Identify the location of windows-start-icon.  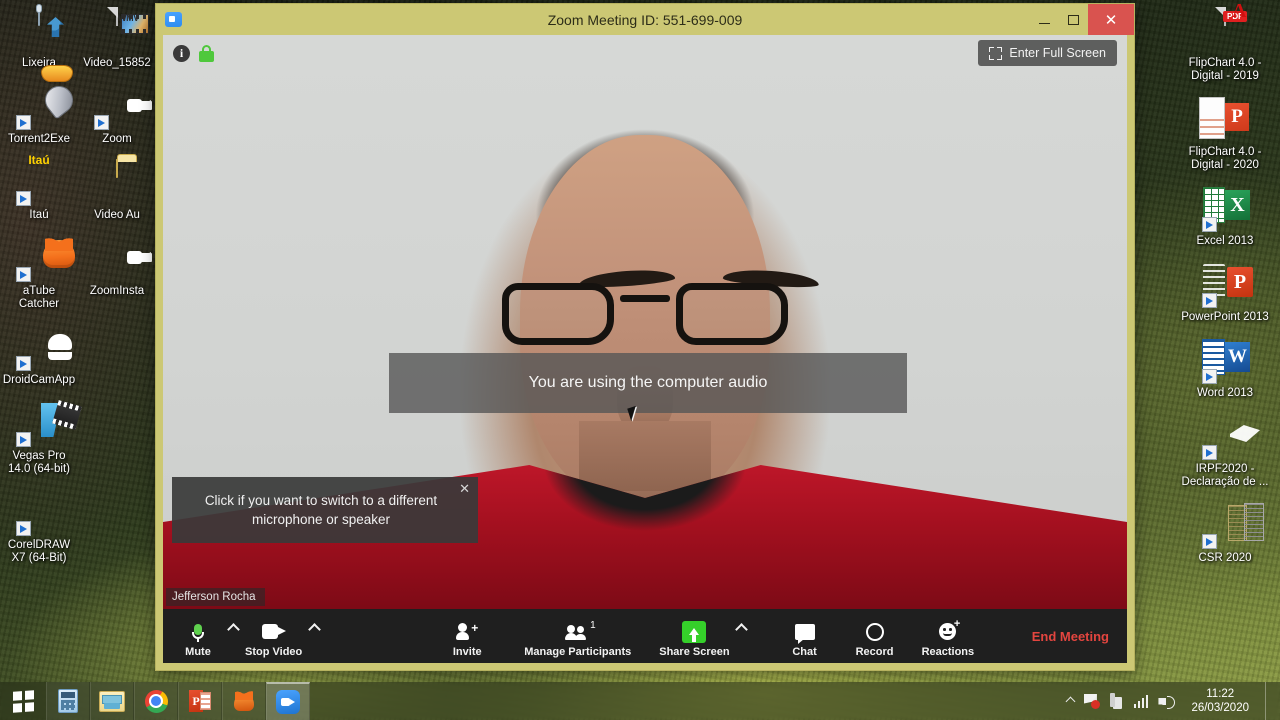
(23, 701).